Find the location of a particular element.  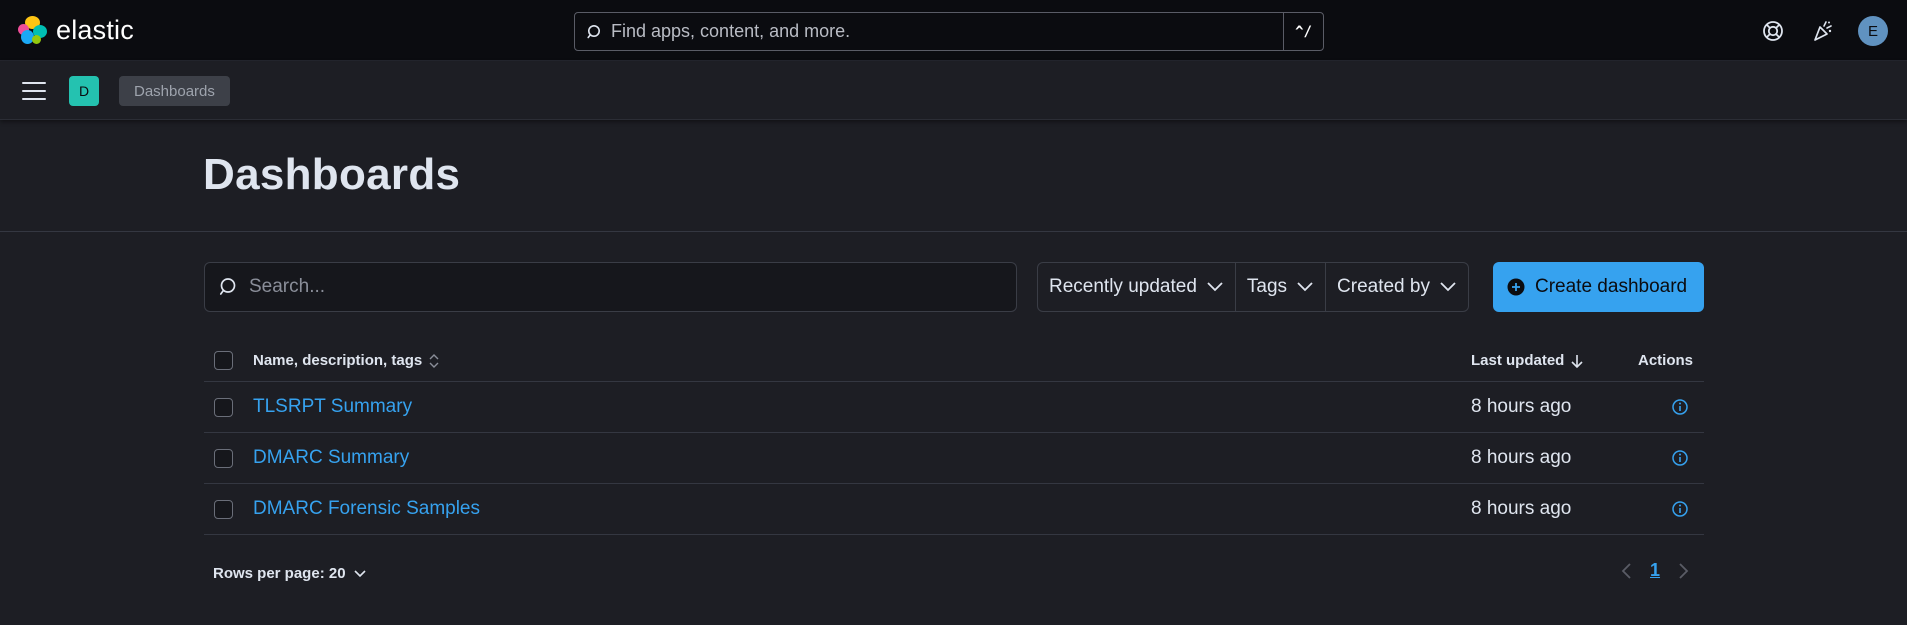

help-icon is located at coordinates (1773, 31).